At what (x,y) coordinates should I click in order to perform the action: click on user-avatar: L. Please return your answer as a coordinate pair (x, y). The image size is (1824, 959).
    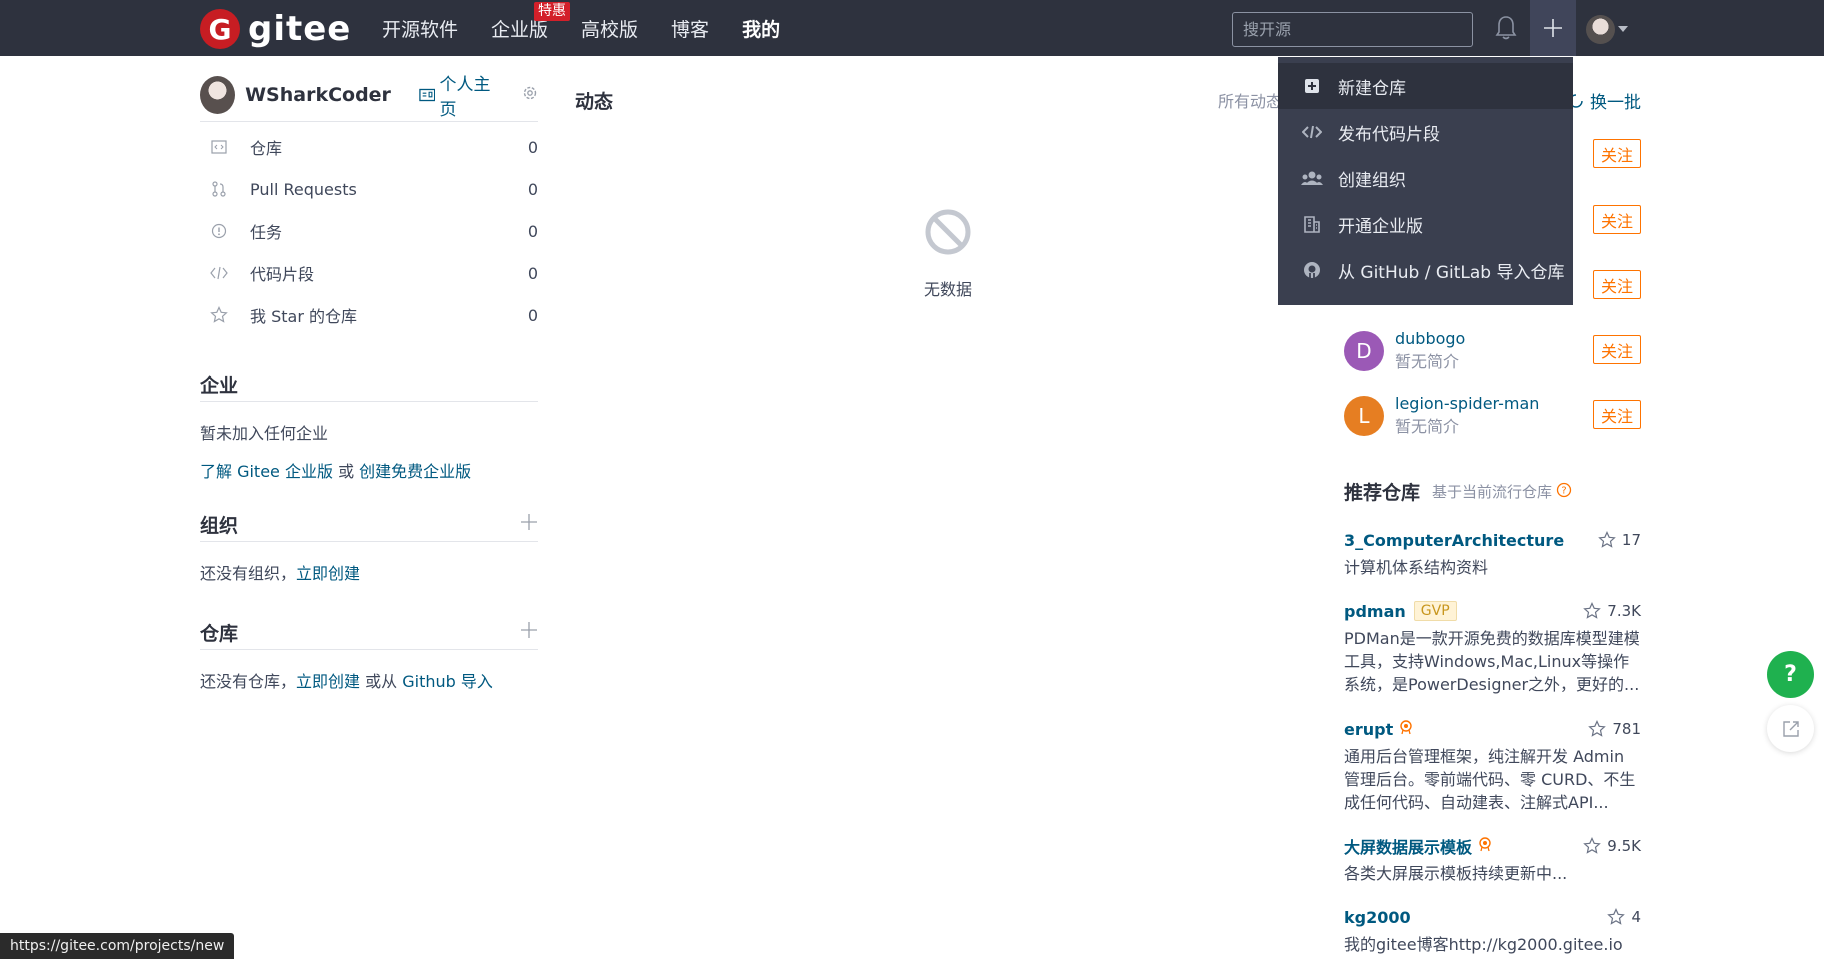
    Looking at the image, I should click on (1364, 415).